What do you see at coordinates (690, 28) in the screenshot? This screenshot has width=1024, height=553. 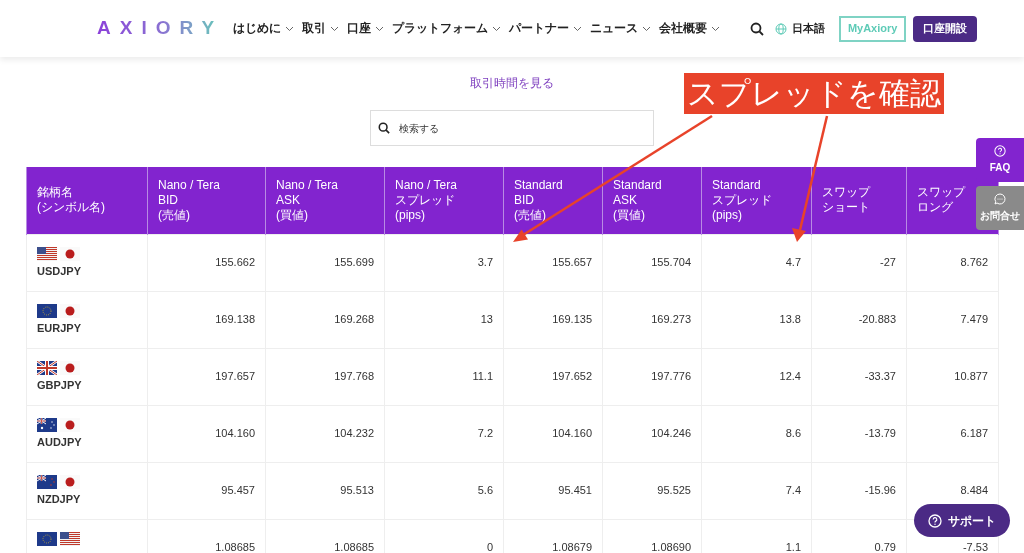 I see `nav-menu-item: 会社概要` at bounding box center [690, 28].